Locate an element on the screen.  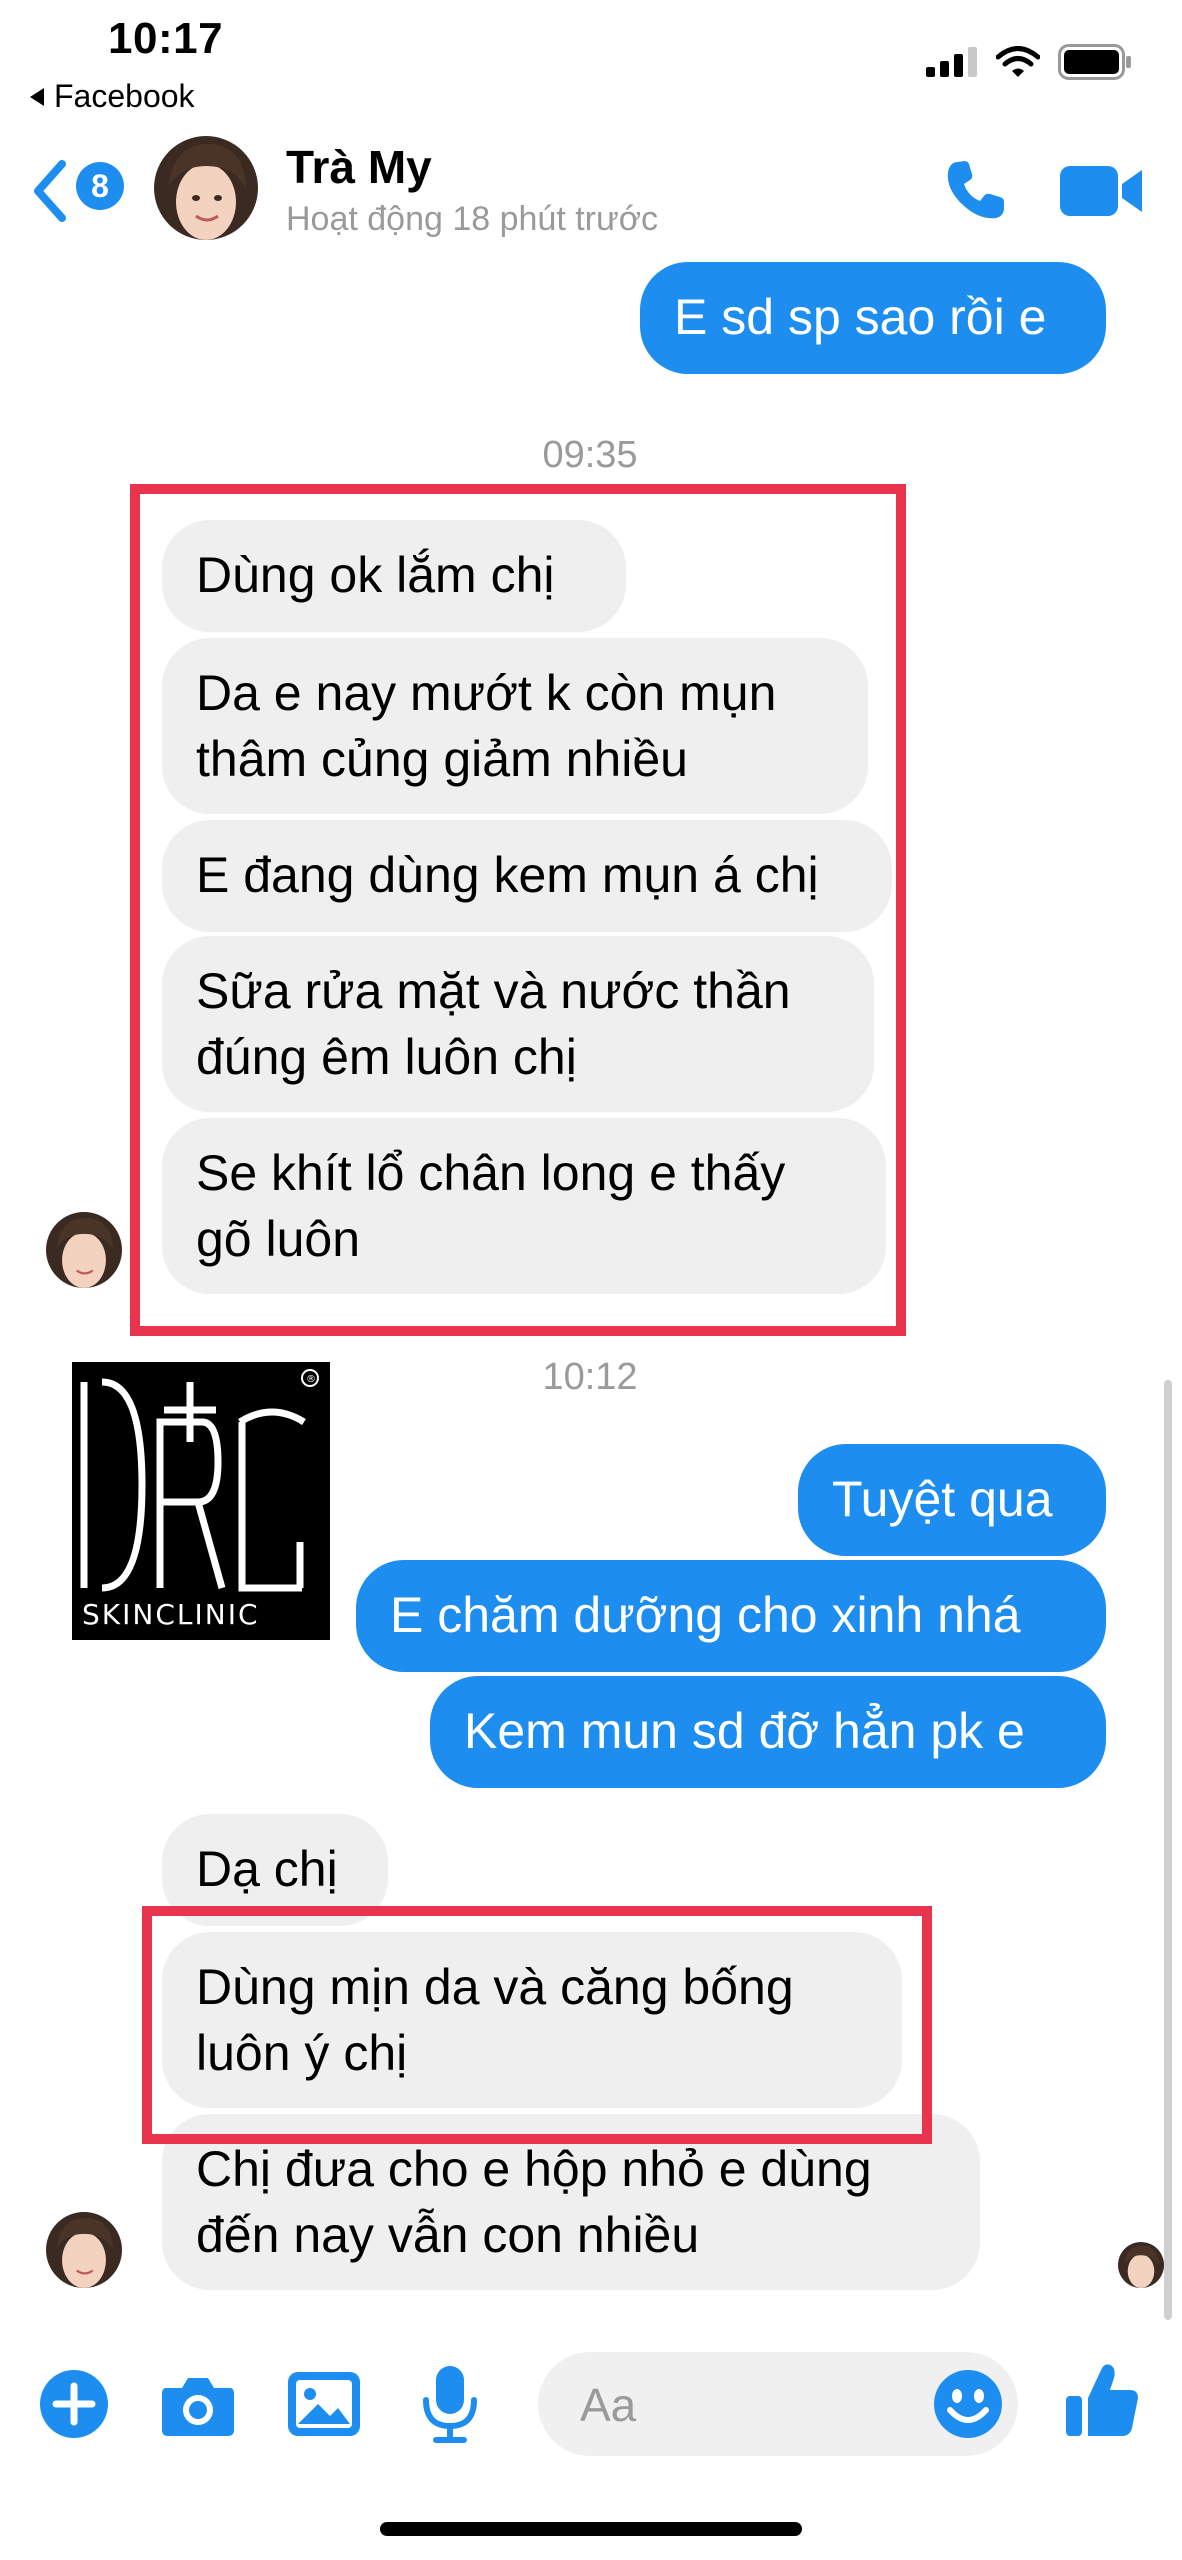
contact-avatar is located at coordinates (206, 188).